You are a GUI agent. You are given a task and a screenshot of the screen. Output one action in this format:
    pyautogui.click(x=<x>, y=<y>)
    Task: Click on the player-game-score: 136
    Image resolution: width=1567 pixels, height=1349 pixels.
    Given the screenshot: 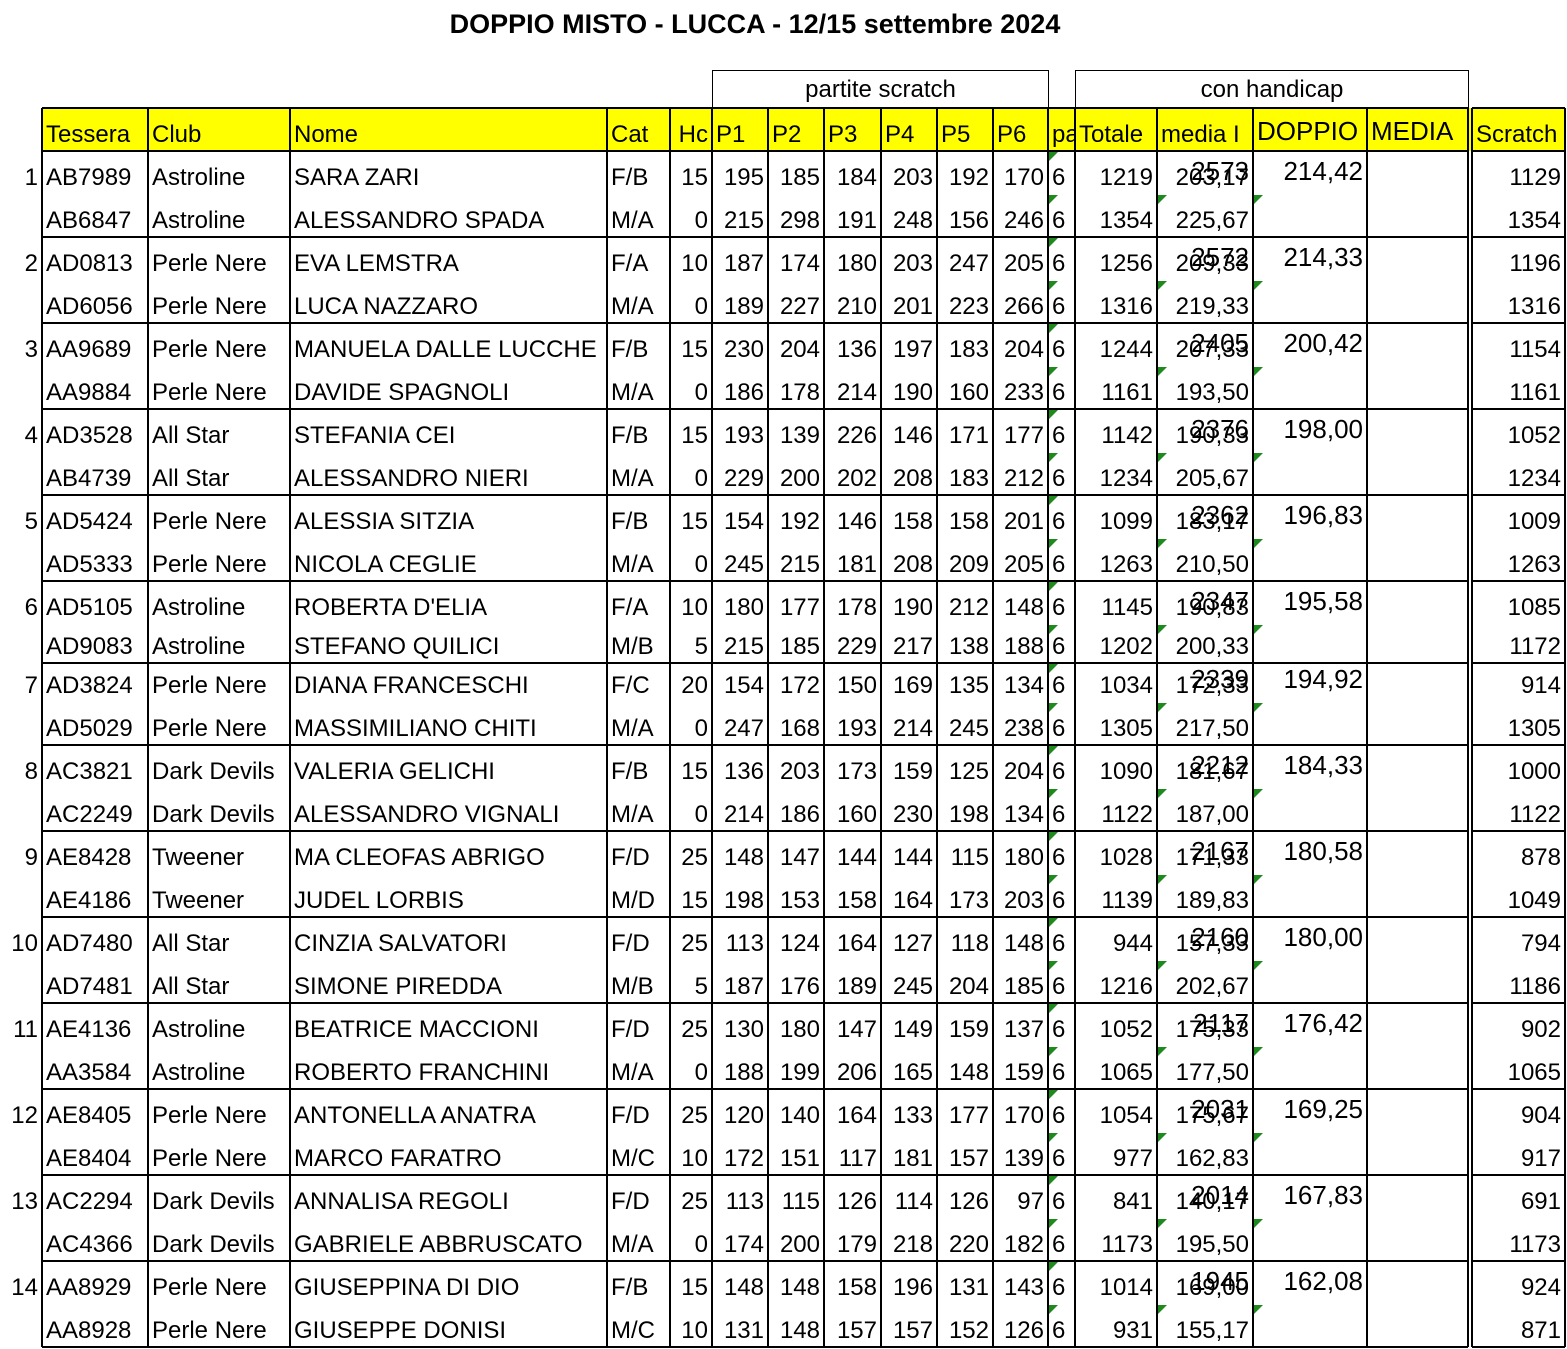 What is the action you would take?
    pyautogui.click(x=743, y=771)
    